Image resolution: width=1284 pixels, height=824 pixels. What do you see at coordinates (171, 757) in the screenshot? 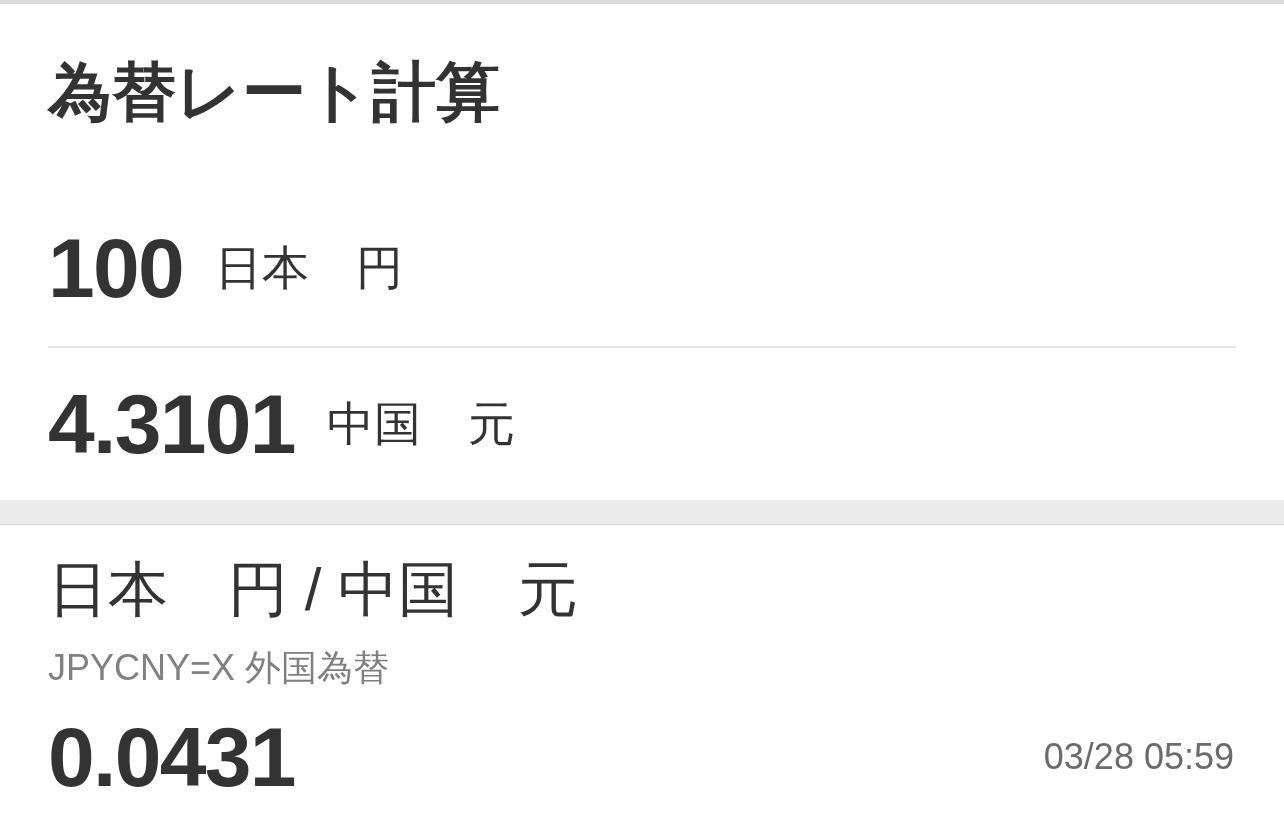
I see `exchange-rate-value: 0.0431` at bounding box center [171, 757].